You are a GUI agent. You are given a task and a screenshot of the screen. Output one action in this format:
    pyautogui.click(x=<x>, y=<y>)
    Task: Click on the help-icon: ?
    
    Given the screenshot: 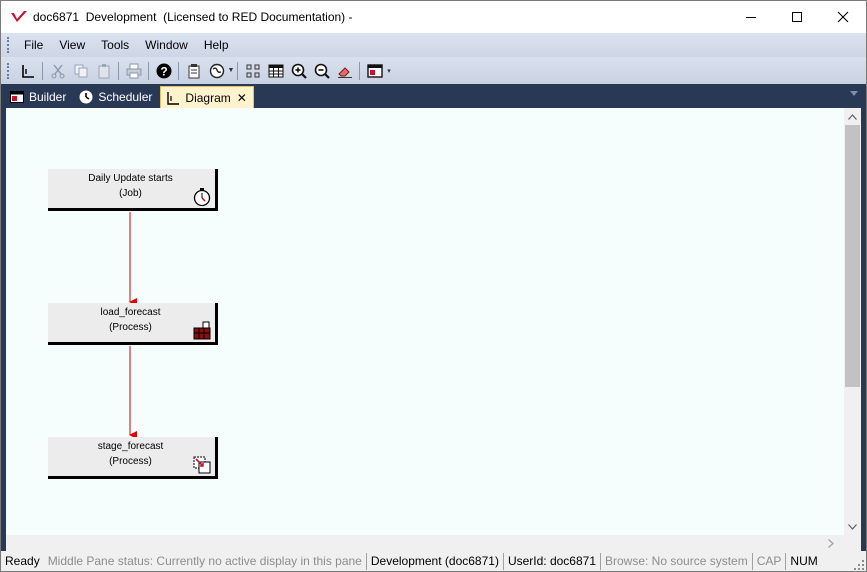 What is the action you would take?
    pyautogui.click(x=163, y=70)
    